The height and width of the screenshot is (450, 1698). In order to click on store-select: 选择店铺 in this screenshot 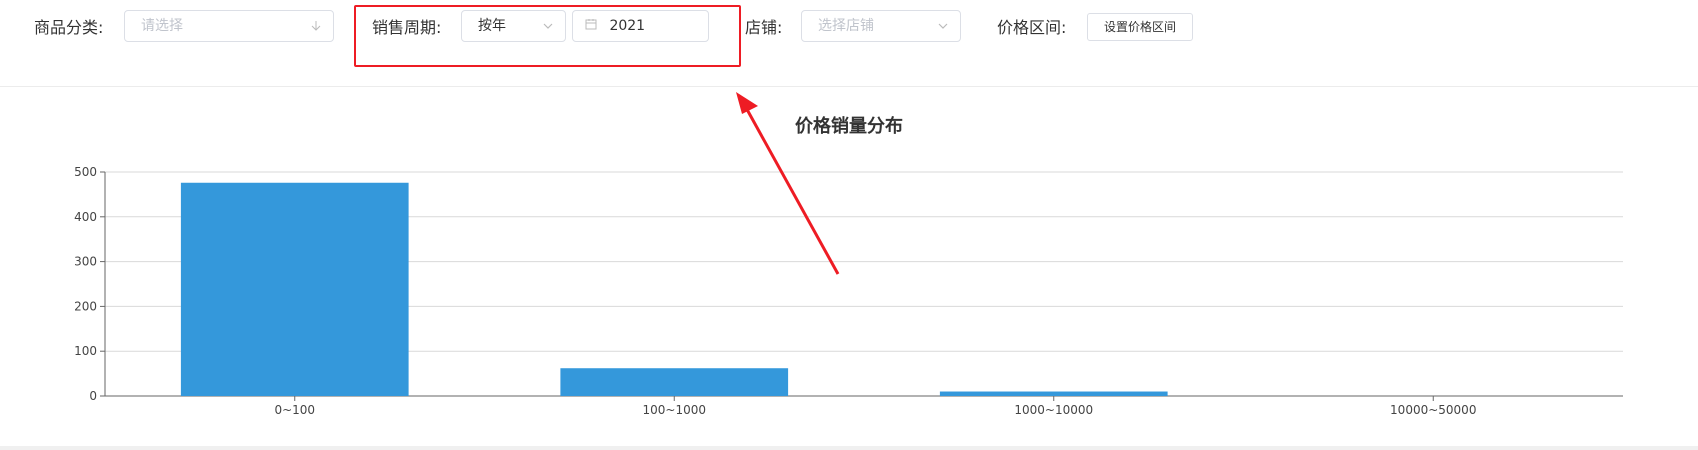, I will do `click(881, 26)`.